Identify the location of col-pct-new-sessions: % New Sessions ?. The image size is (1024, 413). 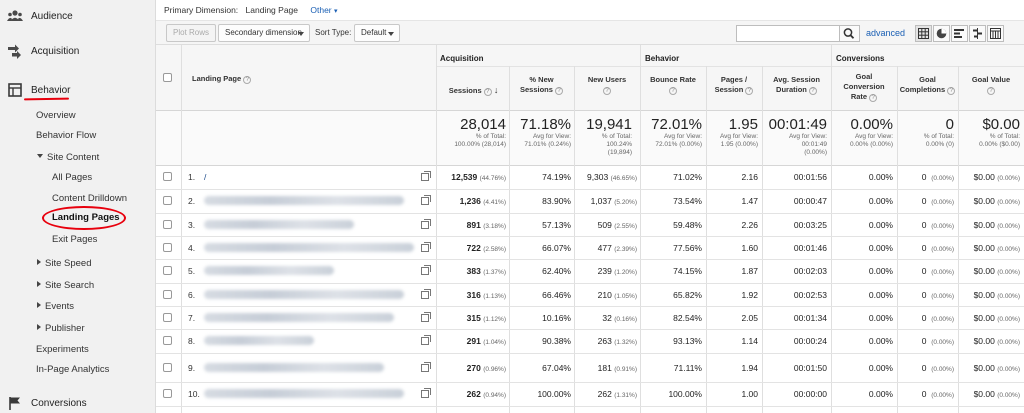
(541, 85).